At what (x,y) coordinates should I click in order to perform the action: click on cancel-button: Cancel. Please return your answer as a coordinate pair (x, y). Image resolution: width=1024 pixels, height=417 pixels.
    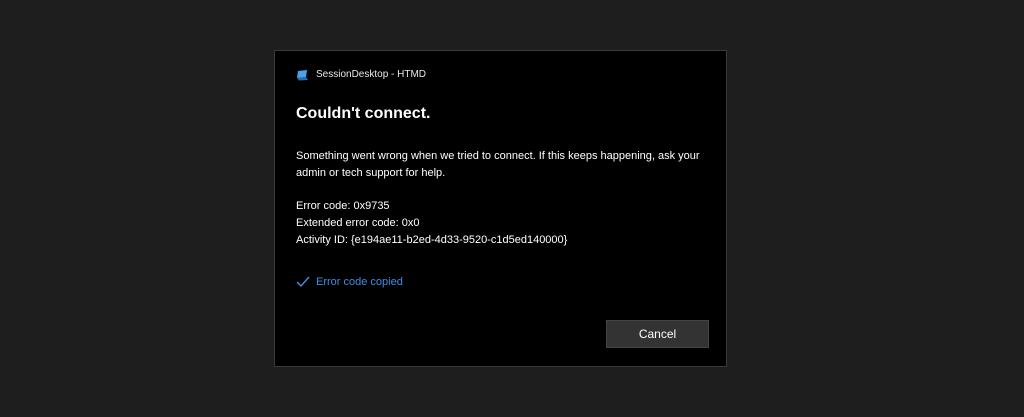
    Looking at the image, I should click on (657, 334).